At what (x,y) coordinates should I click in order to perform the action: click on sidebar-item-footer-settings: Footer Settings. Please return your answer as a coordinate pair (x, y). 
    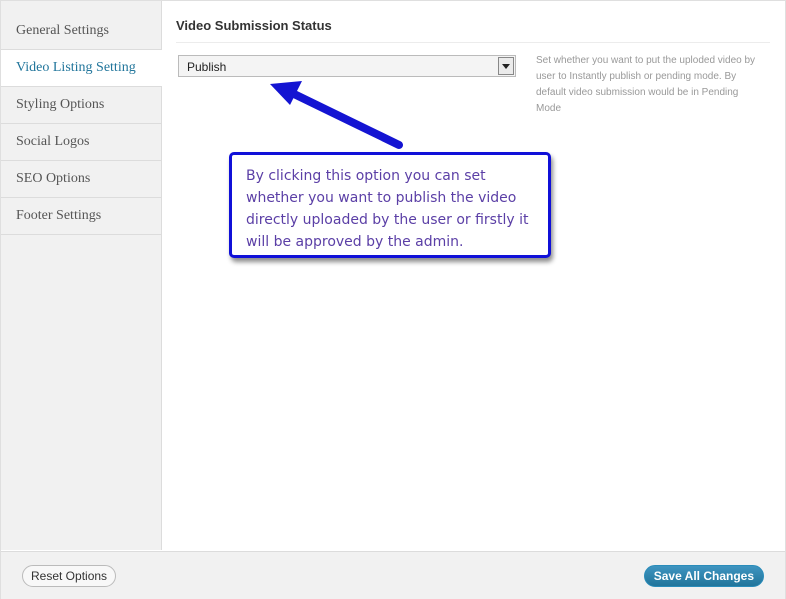
    Looking at the image, I should click on (81, 216).